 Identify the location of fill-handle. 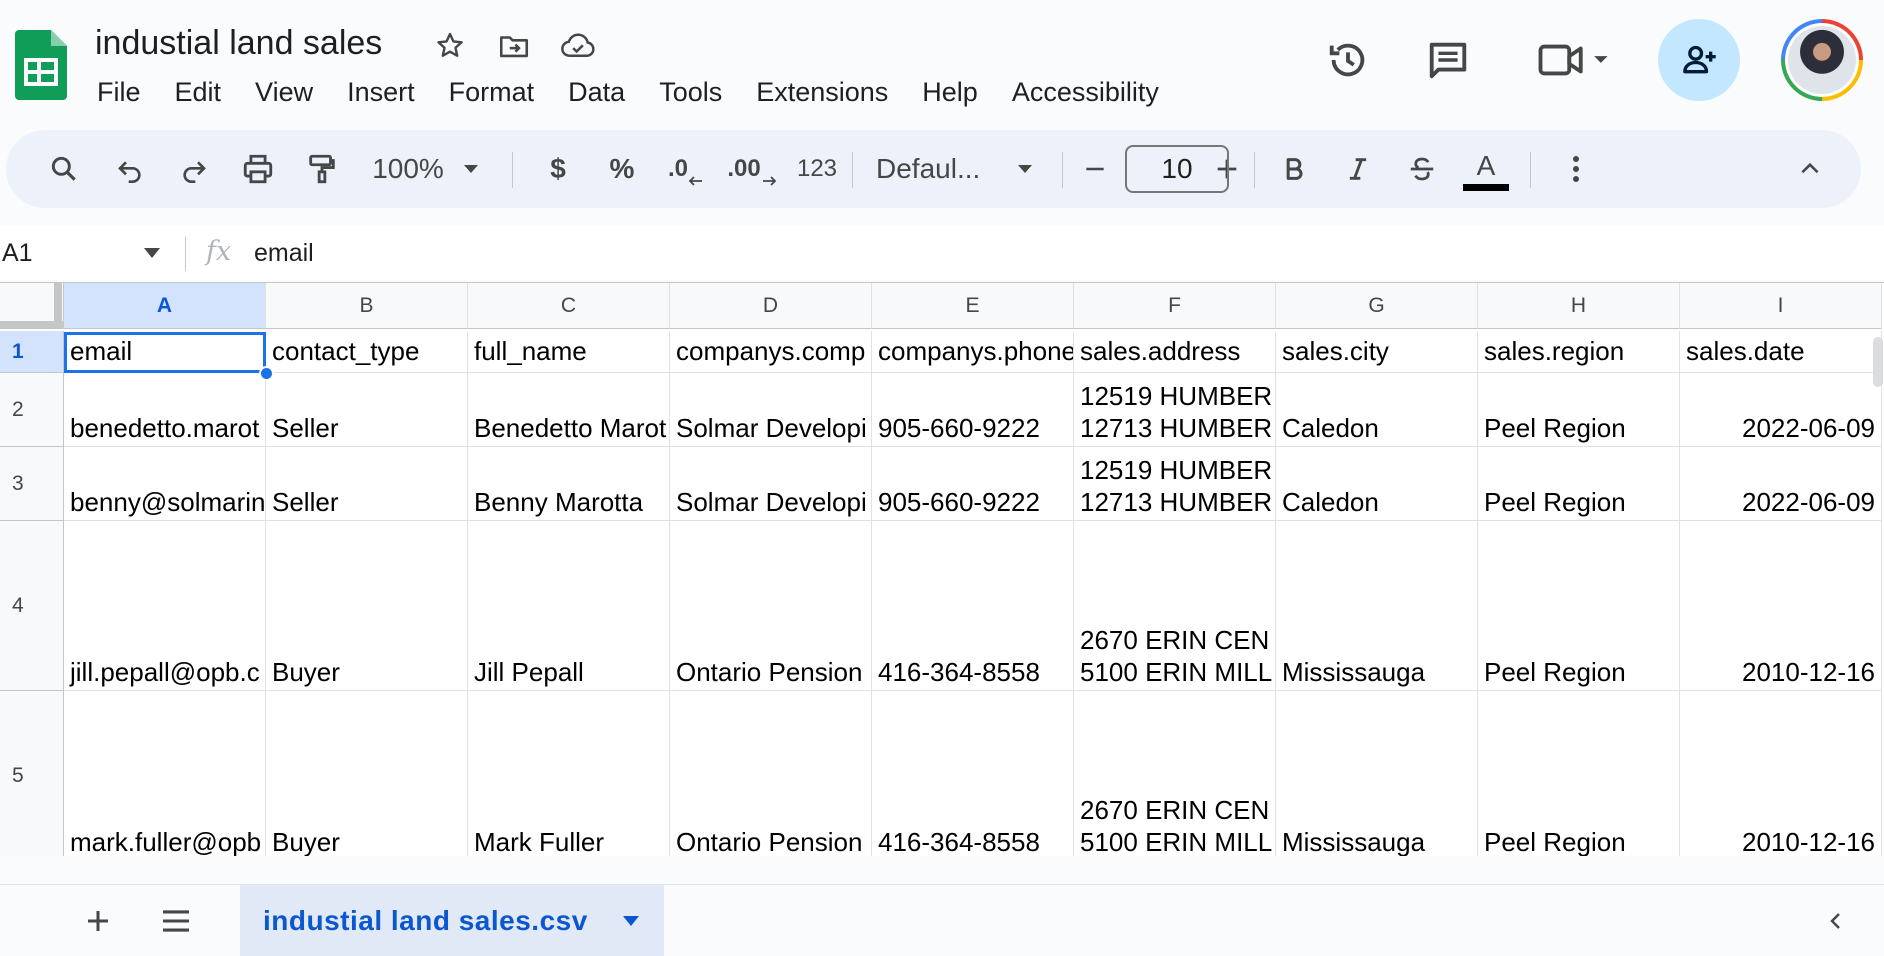
(266, 373).